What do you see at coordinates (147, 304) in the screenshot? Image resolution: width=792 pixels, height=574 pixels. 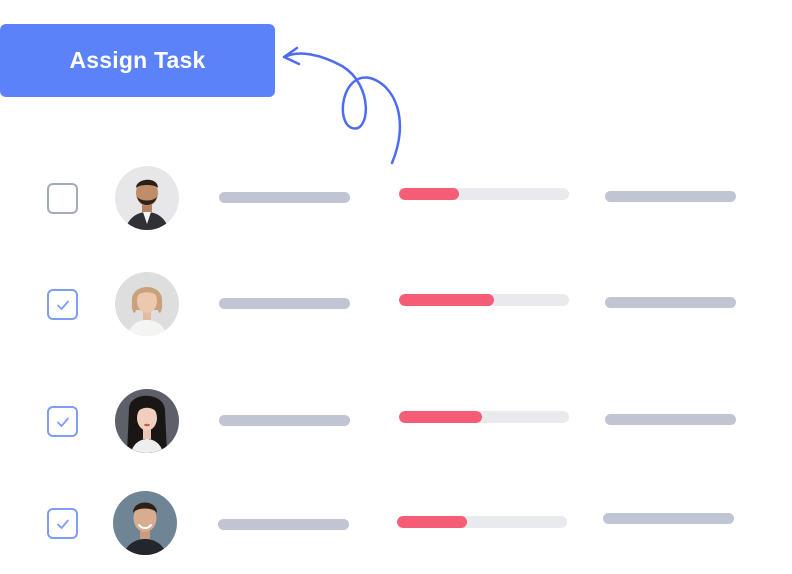 I see `avatar-woman-blonde` at bounding box center [147, 304].